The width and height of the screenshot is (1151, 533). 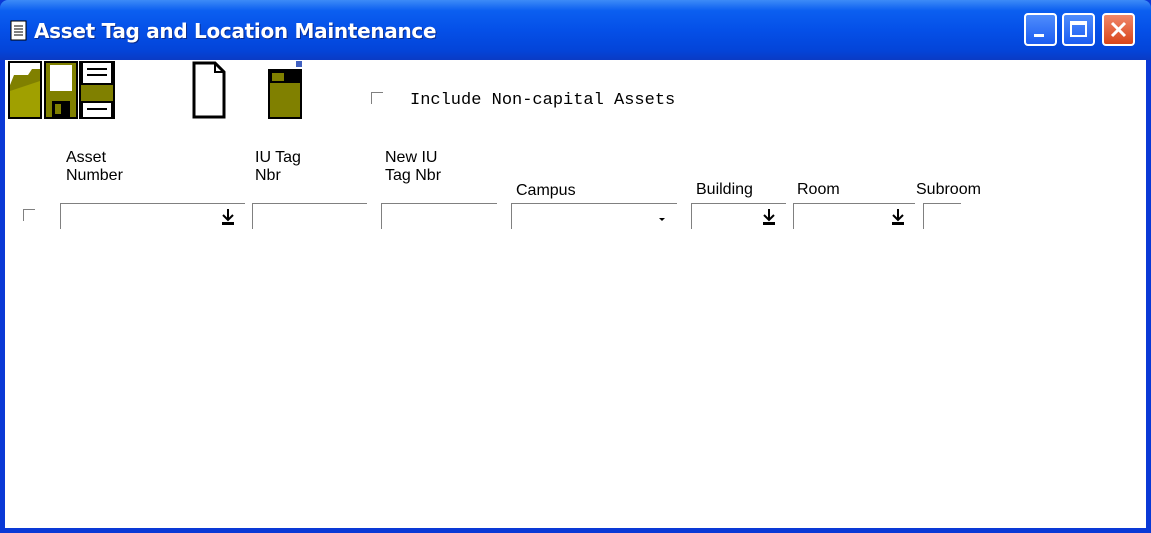 I want to click on room-header: Room, so click(x=818, y=189).